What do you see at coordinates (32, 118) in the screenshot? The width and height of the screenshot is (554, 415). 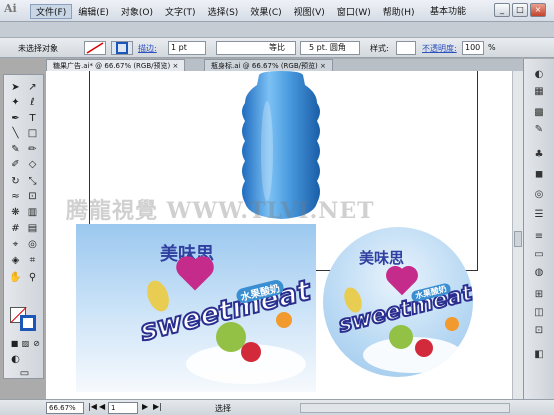 I see `type-tool-icon: T` at bounding box center [32, 118].